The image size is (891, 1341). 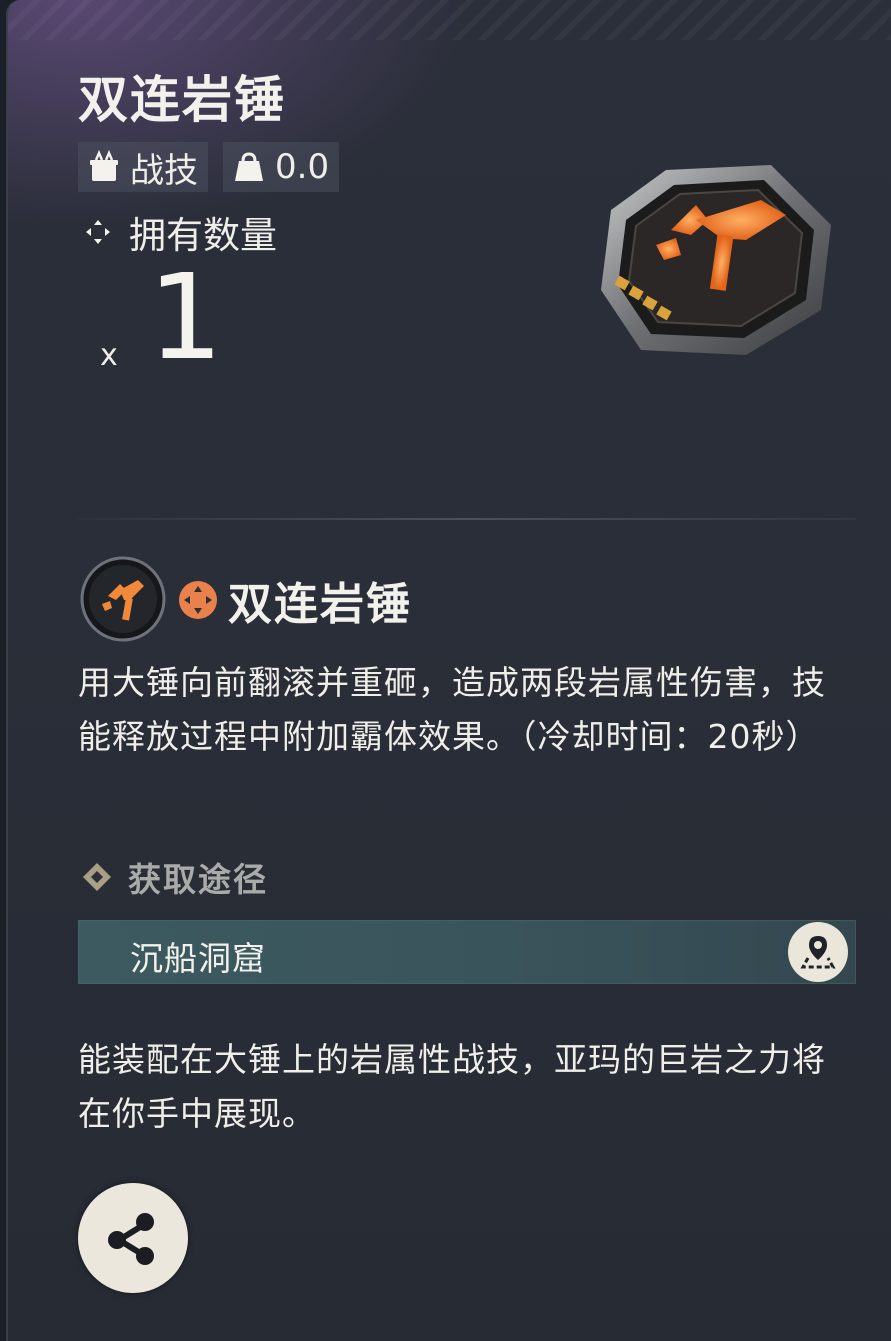 What do you see at coordinates (97, 877) in the screenshot?
I see `diamond-bullet-icon` at bounding box center [97, 877].